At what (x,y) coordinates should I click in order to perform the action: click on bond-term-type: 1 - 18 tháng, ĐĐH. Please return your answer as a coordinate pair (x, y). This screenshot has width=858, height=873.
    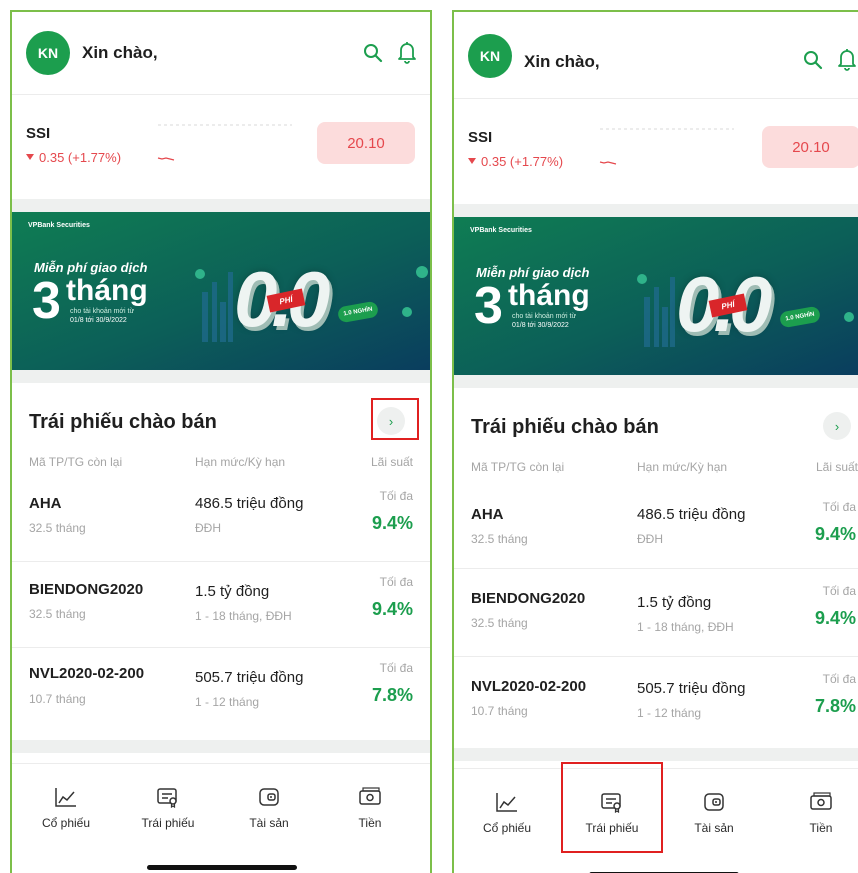
    Looking at the image, I should click on (243, 616).